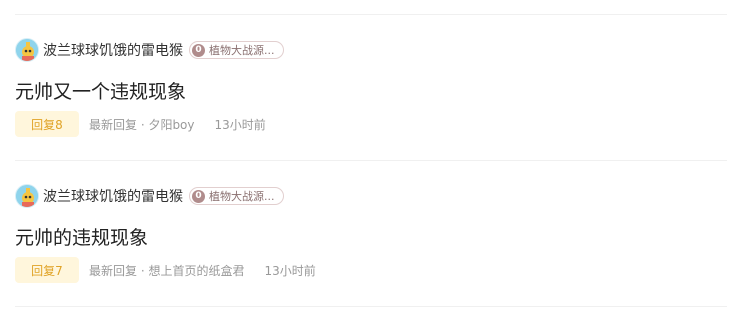 This screenshot has height=313, width=729. What do you see at coordinates (47, 270) in the screenshot?
I see `reply-count-badge: 回复7` at bounding box center [47, 270].